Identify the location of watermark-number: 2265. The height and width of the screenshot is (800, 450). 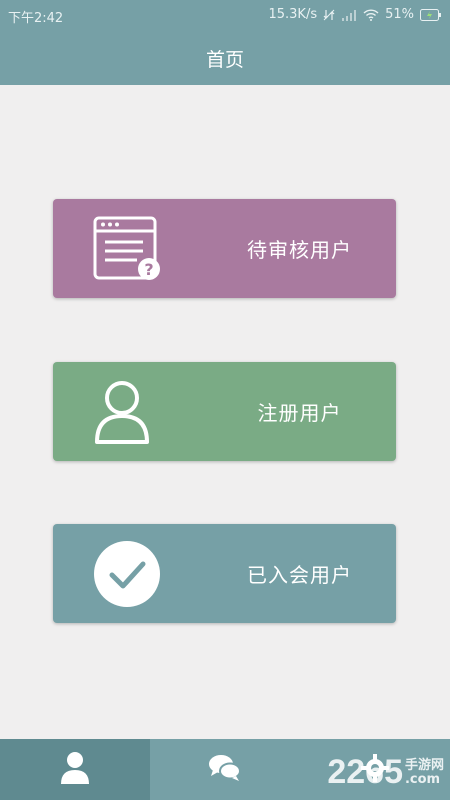
(365, 772).